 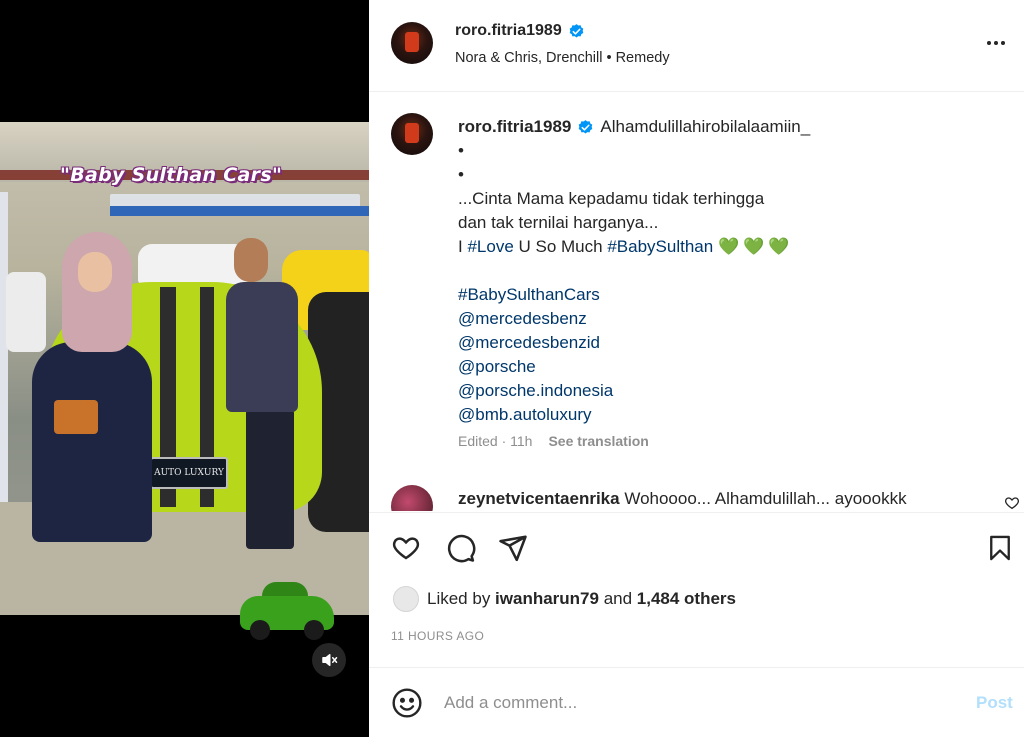 I want to click on likes-prefix: Liked by, so click(x=461, y=598).